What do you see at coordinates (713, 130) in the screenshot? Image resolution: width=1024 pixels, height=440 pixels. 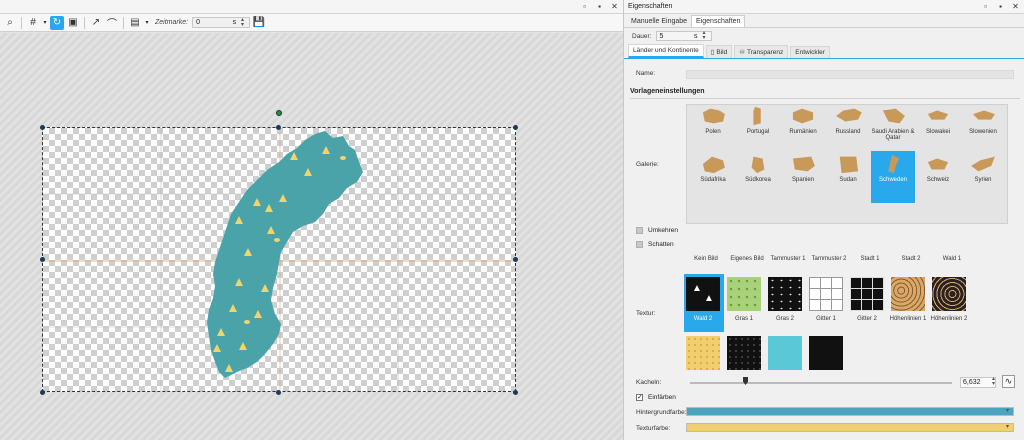 I see `gallery-item: Polen` at bounding box center [713, 130].